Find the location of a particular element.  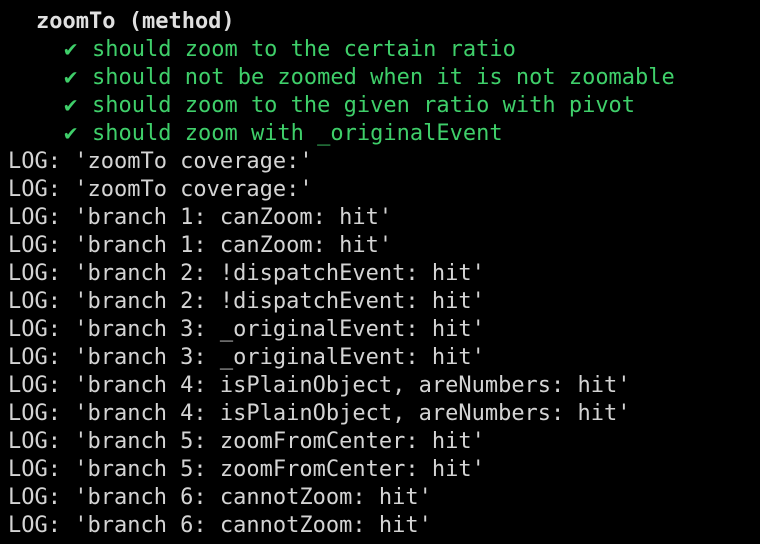

test-label: should zoom with _originalEvent is located at coordinates (297, 133).